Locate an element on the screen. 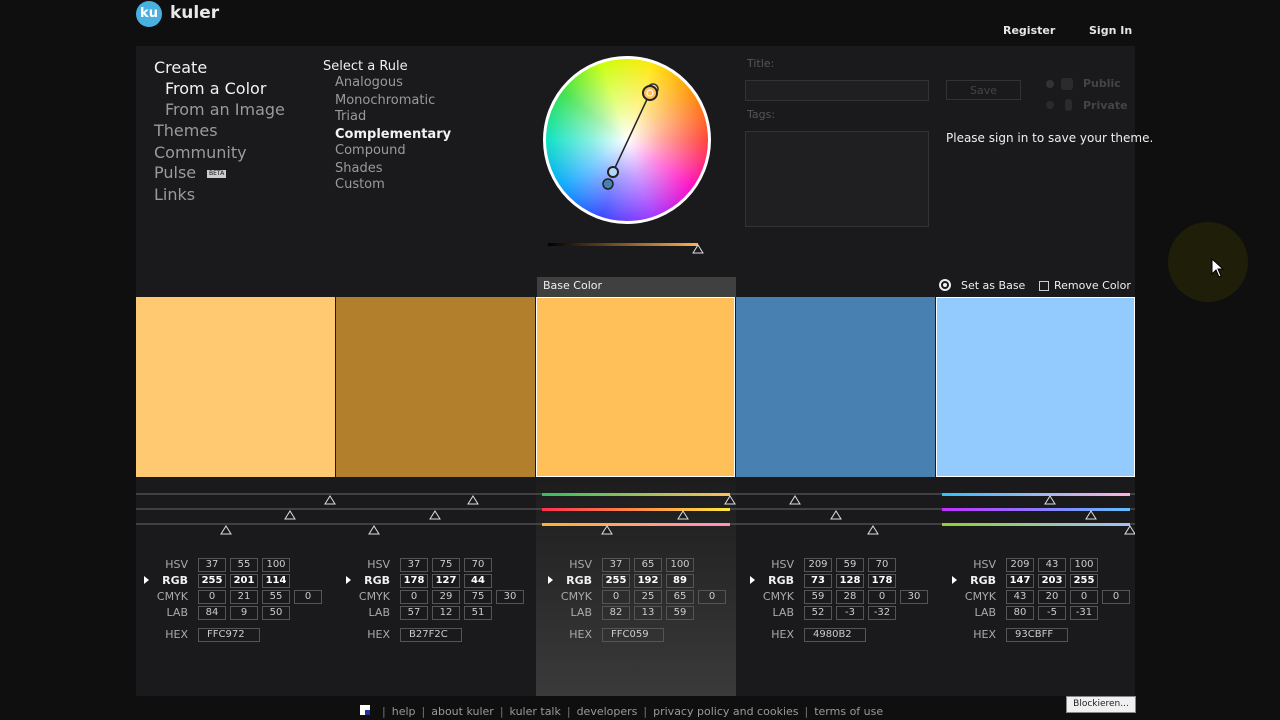 The height and width of the screenshot is (720, 1280). swatch5-slider-g is located at coordinates (1036, 509).